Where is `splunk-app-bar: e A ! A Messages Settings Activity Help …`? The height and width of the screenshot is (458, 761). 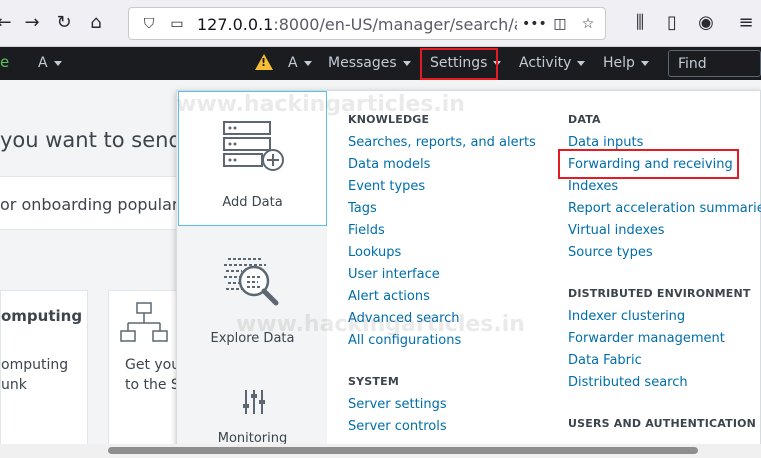 splunk-app-bar: e A ! A Messages Settings Activity Help … is located at coordinates (380, 63).